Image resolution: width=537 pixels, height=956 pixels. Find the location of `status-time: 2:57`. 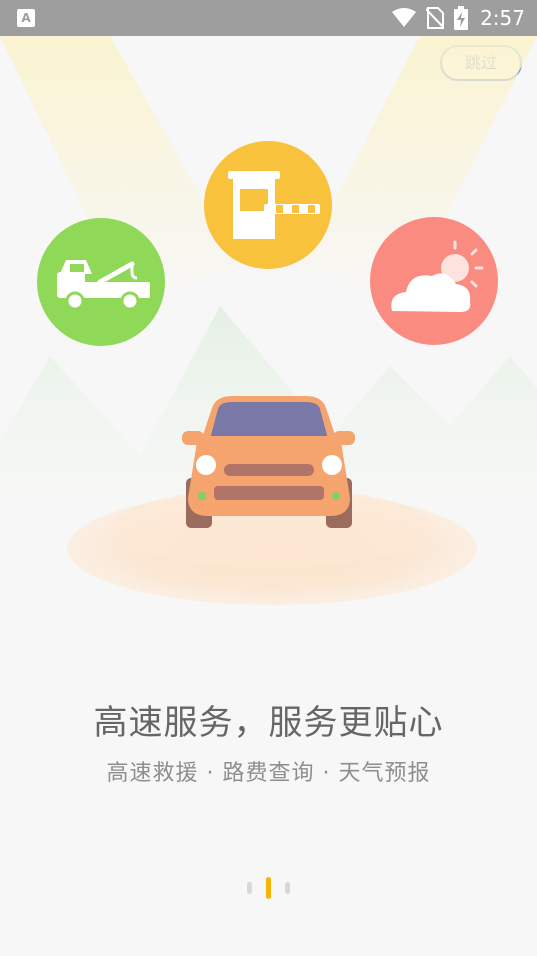

status-time: 2:57 is located at coordinates (502, 18).